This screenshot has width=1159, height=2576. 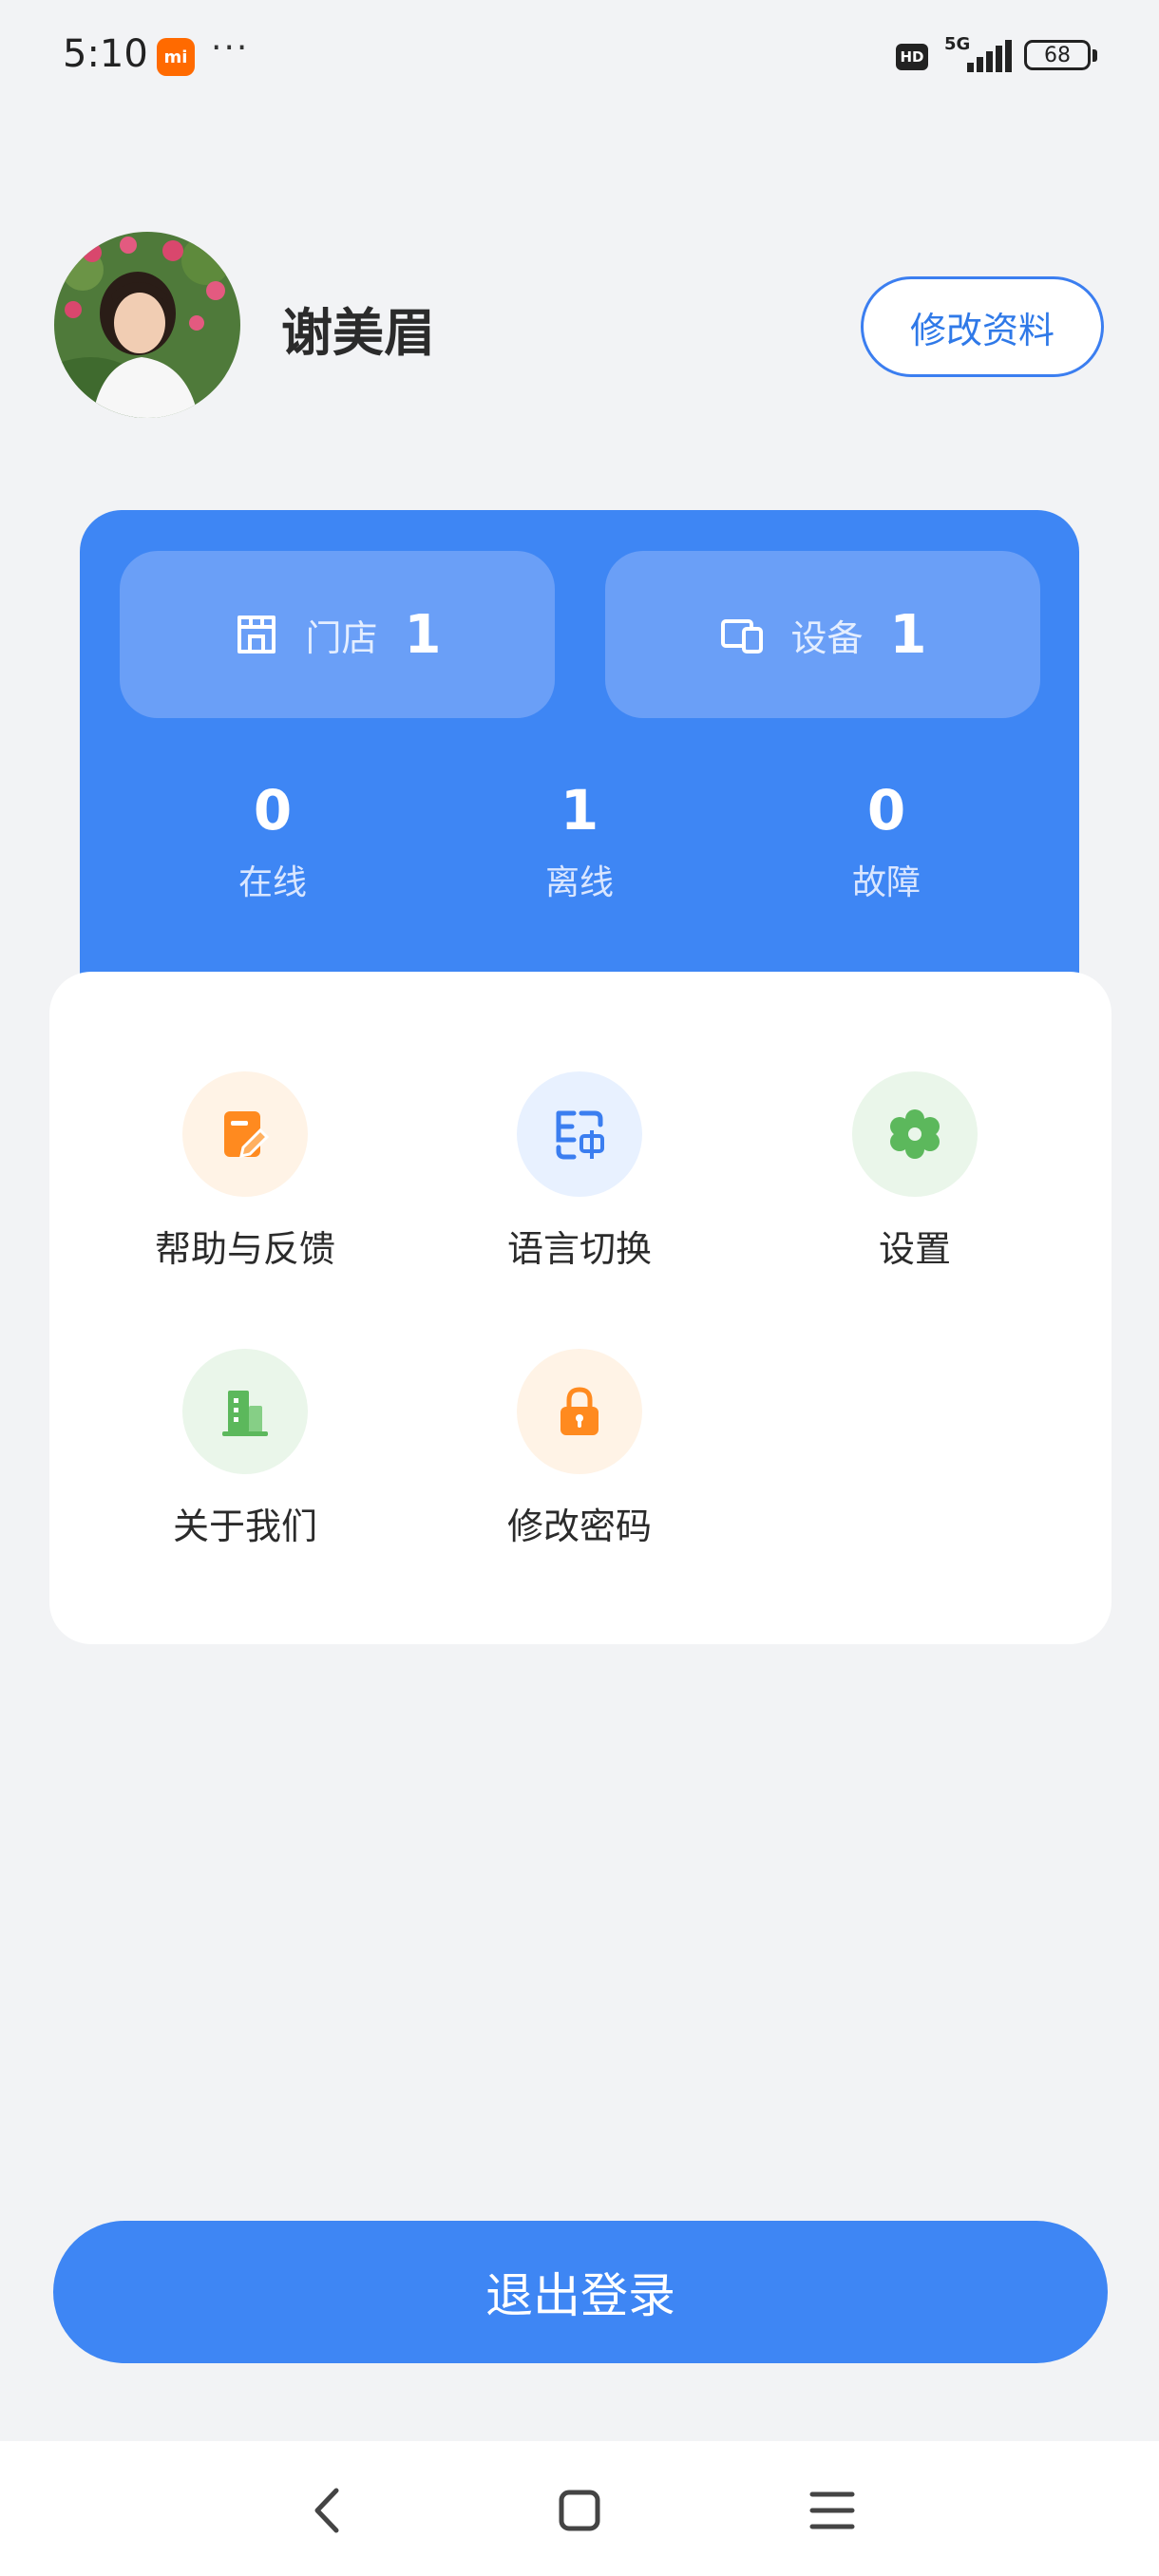 I want to click on devices-summary: 设备 1, so click(x=822, y=634).